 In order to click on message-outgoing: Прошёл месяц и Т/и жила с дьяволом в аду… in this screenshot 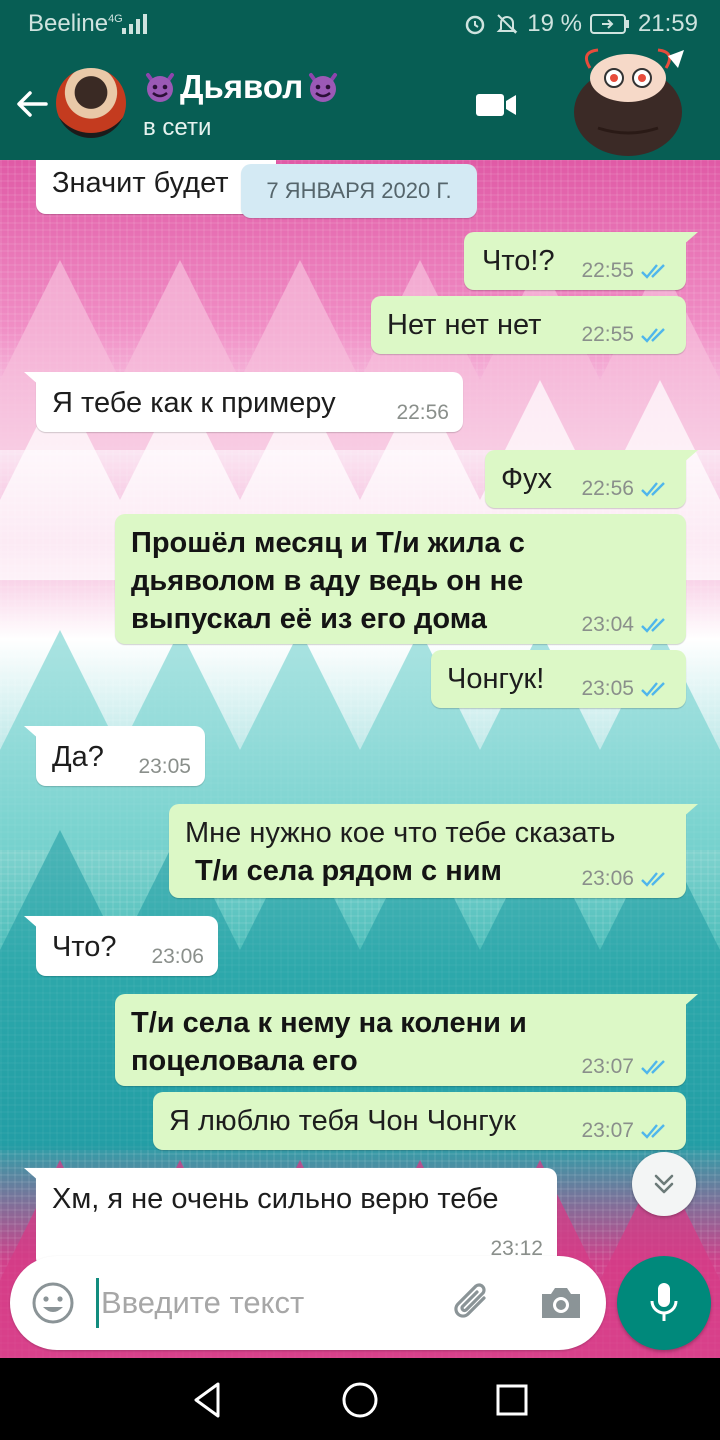, I will do `click(400, 579)`.